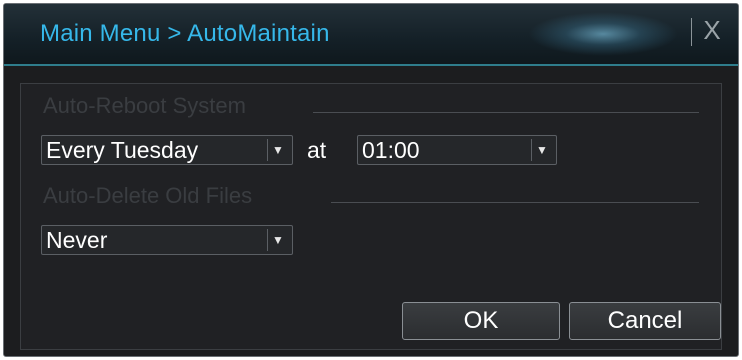 The width and height of the screenshot is (742, 360). I want to click on reboot-frequency-select: Every Tuesday ▼, so click(167, 150).